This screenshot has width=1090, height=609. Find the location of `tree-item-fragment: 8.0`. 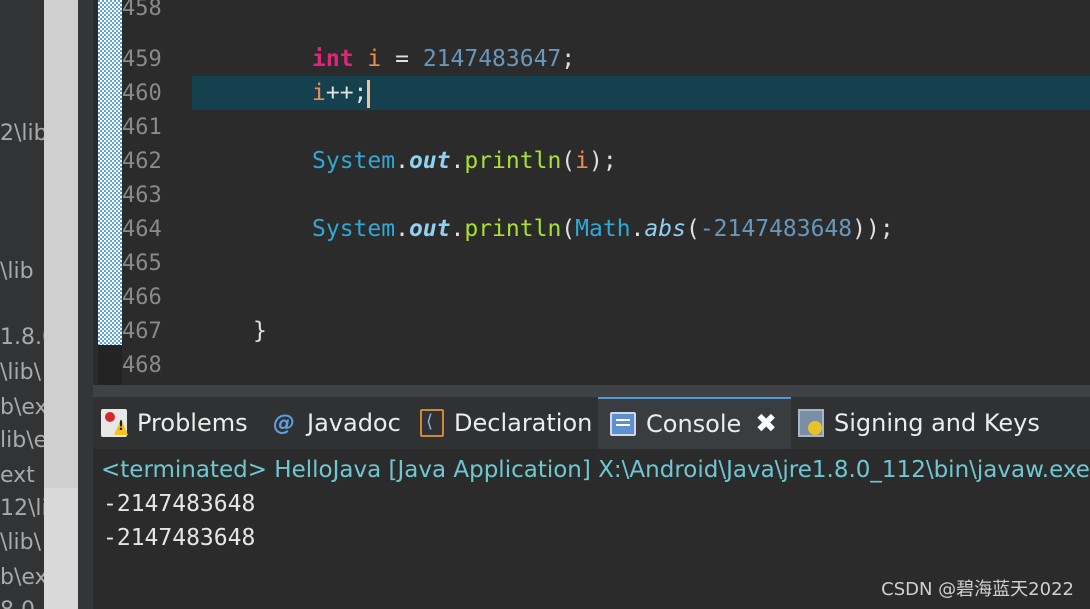

tree-item-fragment: 8.0 is located at coordinates (17, 603).